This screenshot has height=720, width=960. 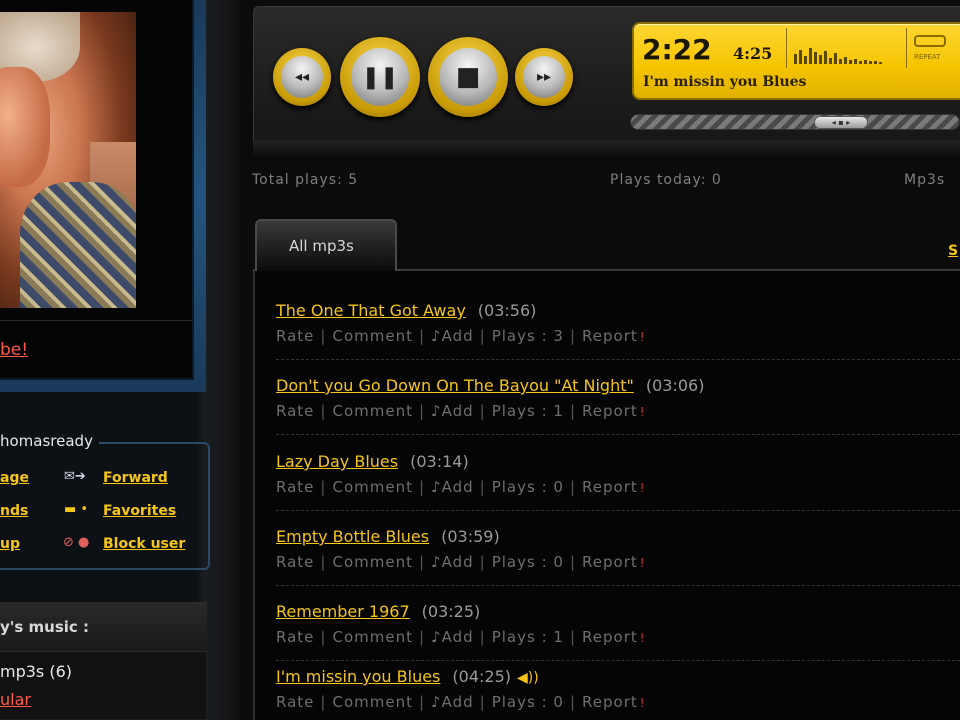 What do you see at coordinates (75, 476) in the screenshot?
I see `envelope-arrow-icon: ✉➔` at bounding box center [75, 476].